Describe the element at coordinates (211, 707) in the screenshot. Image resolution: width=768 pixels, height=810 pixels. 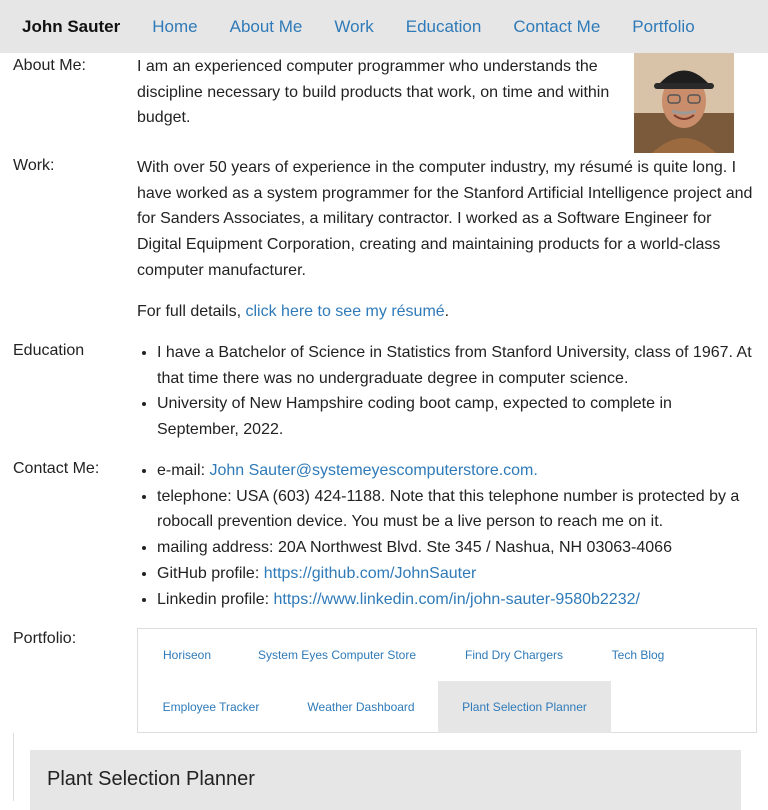
I see `tab-employee-tracker: Employee Tracker` at that location.